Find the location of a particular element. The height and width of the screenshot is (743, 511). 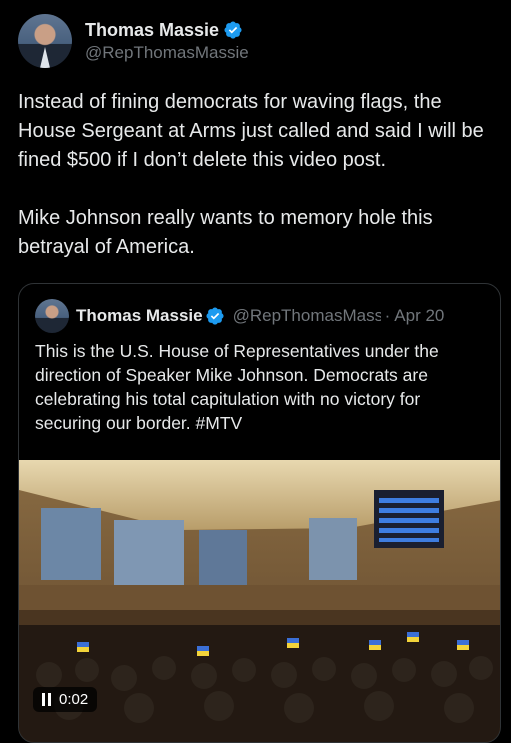

author-block: Thomas Massie @RepThomasMassie is located at coordinates (167, 41).